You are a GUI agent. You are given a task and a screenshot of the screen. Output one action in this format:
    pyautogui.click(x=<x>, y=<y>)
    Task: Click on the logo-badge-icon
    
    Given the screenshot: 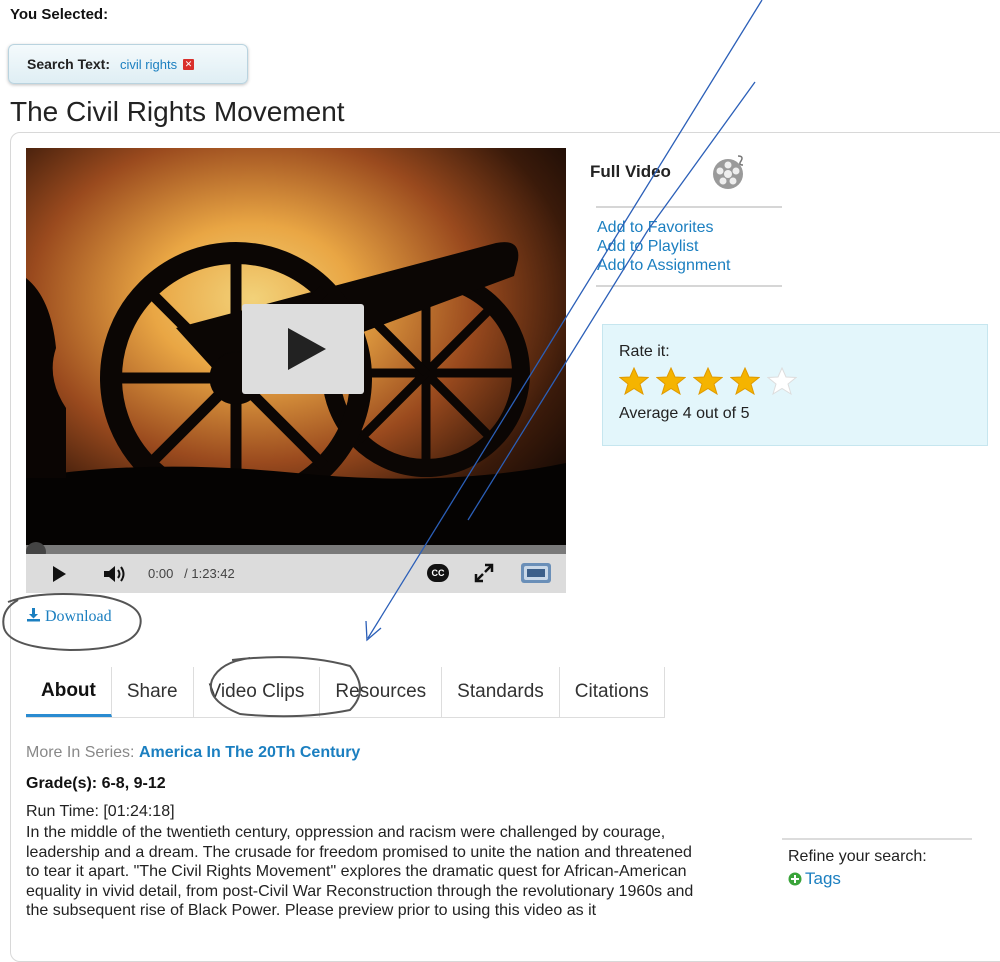 What is the action you would take?
    pyautogui.click(x=536, y=573)
    